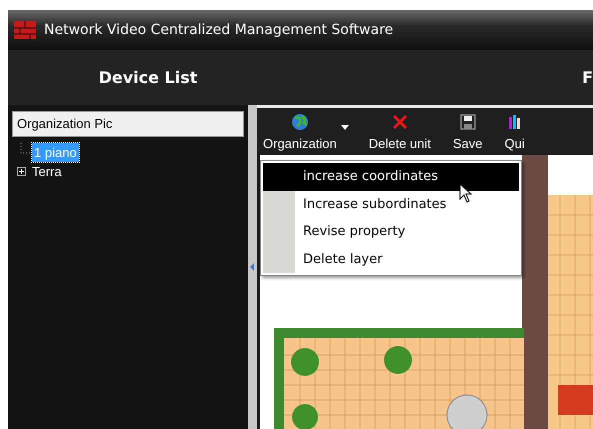 The image size is (593, 429). Describe the element at coordinates (467, 132) in the screenshot. I see `toolbar-button: Save` at that location.